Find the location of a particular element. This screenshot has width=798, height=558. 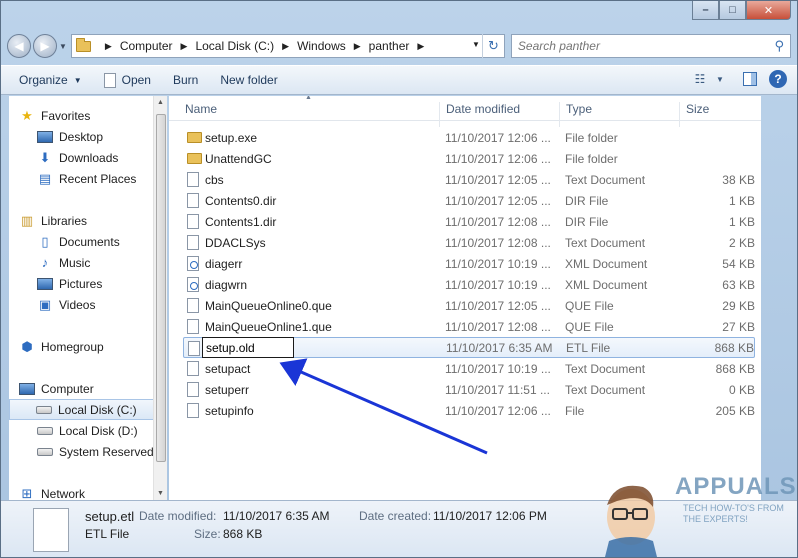

file-size: 27 KB is located at coordinates (738, 326).